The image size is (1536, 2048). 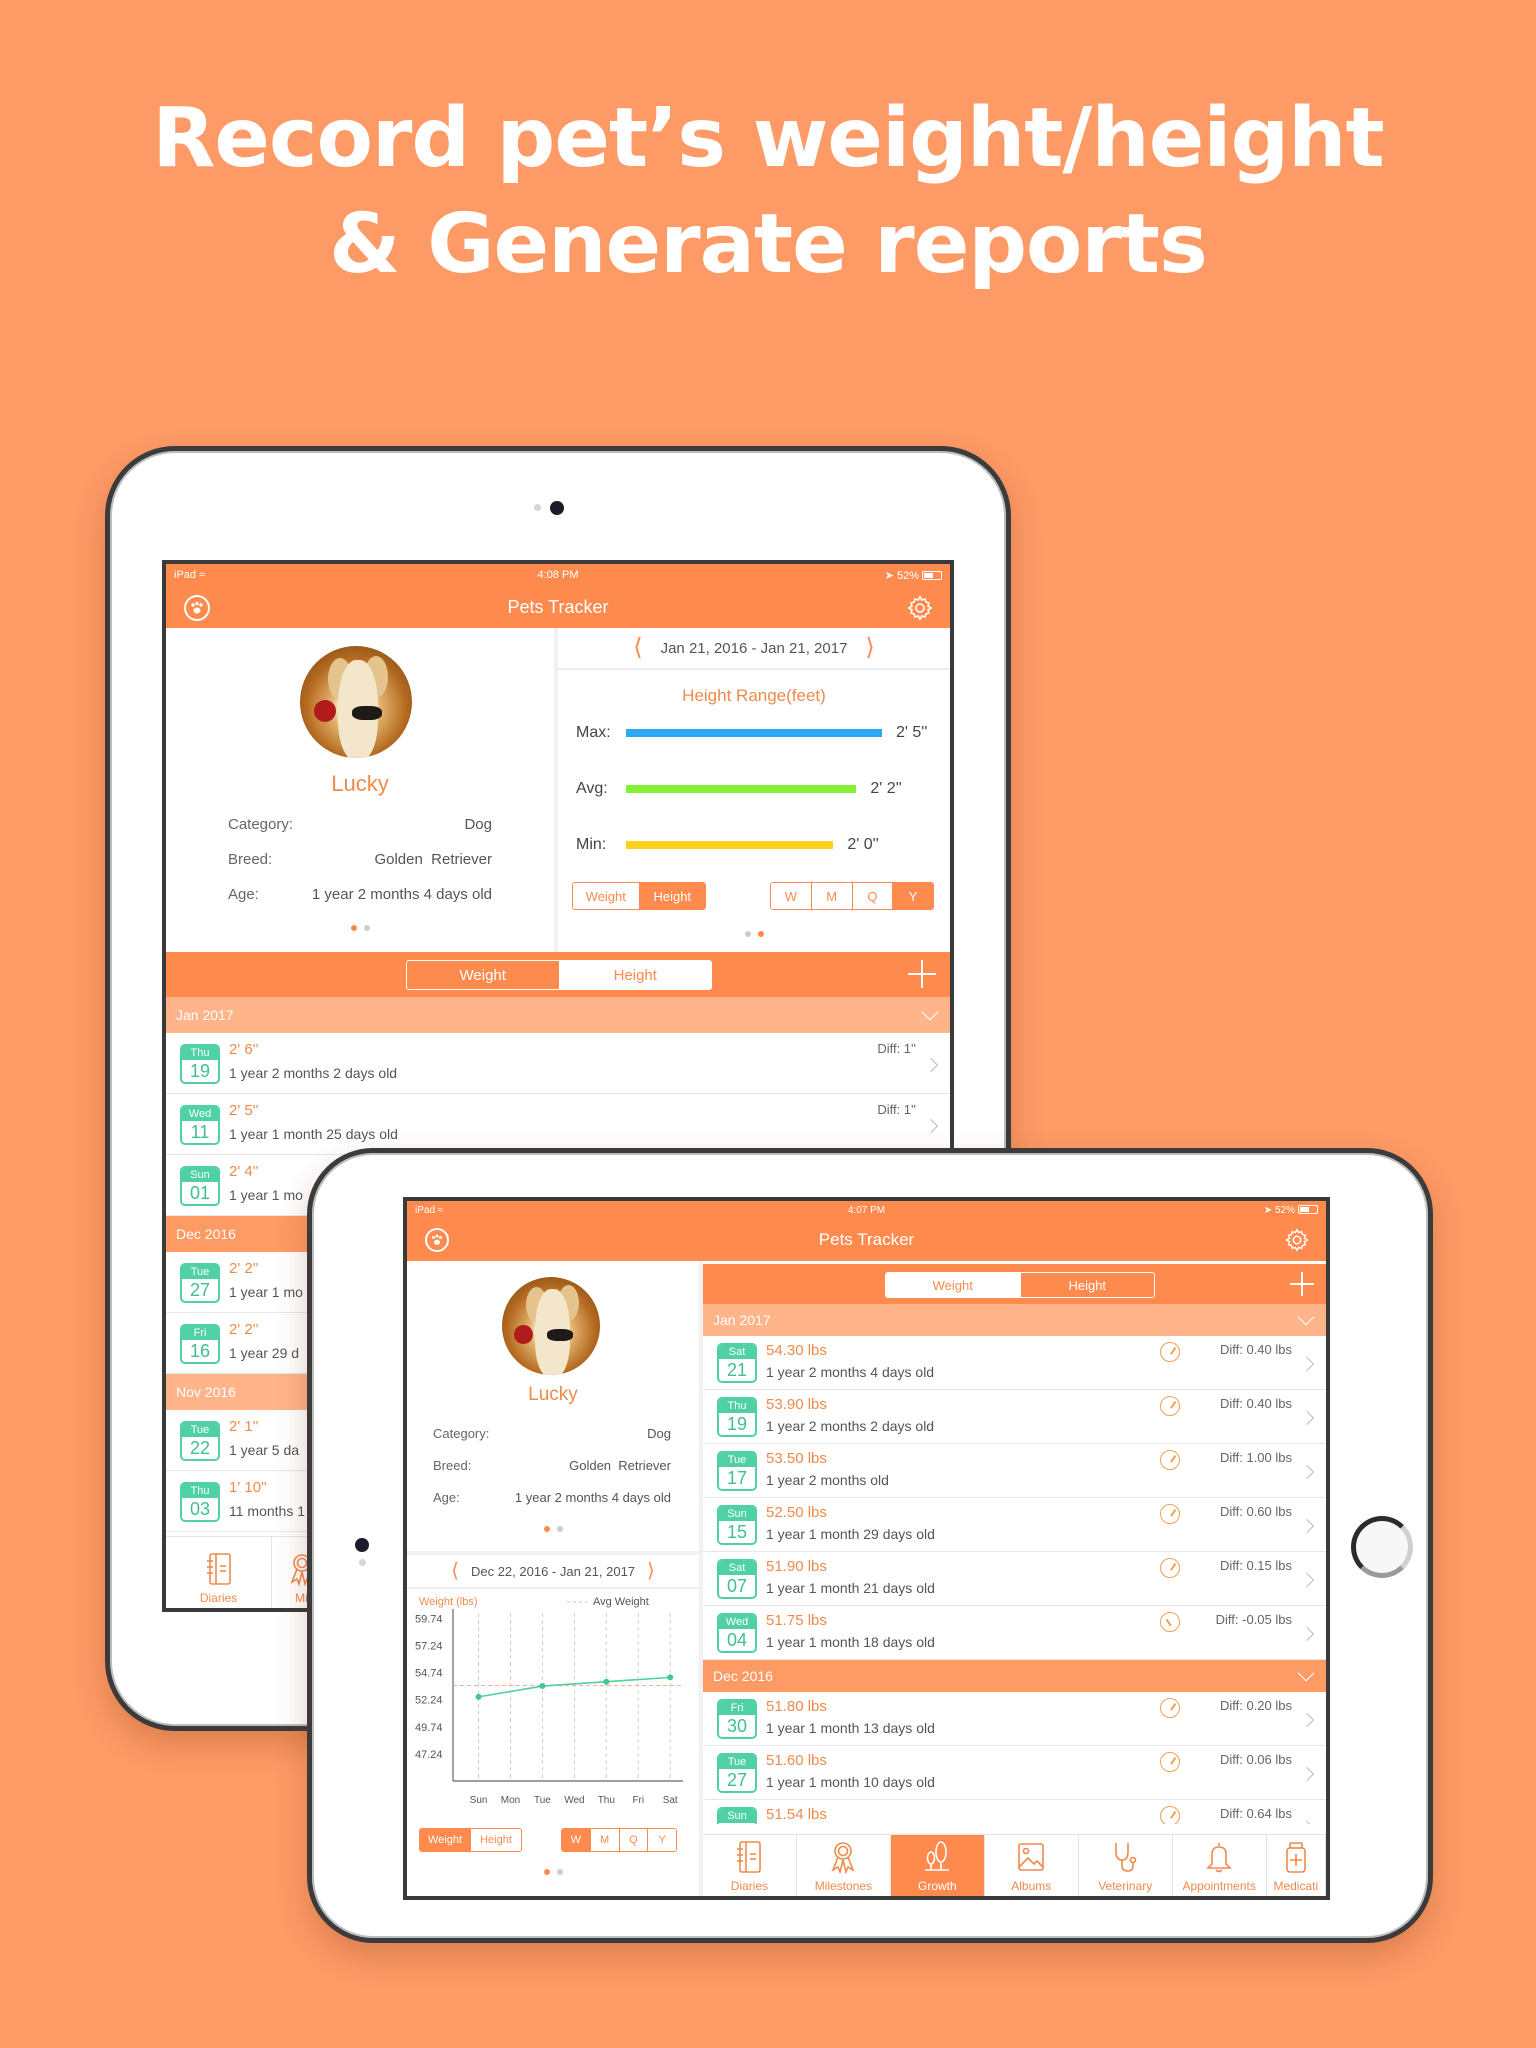 I want to click on tab-growth: Growth, so click(x=937, y=1865).